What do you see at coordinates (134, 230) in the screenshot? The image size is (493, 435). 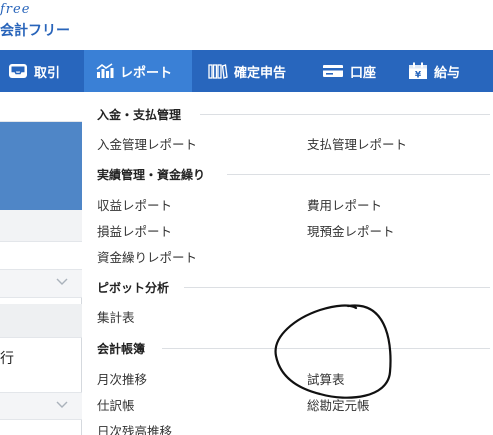 I see `link-profit-loss-report: 損益レポート` at bounding box center [134, 230].